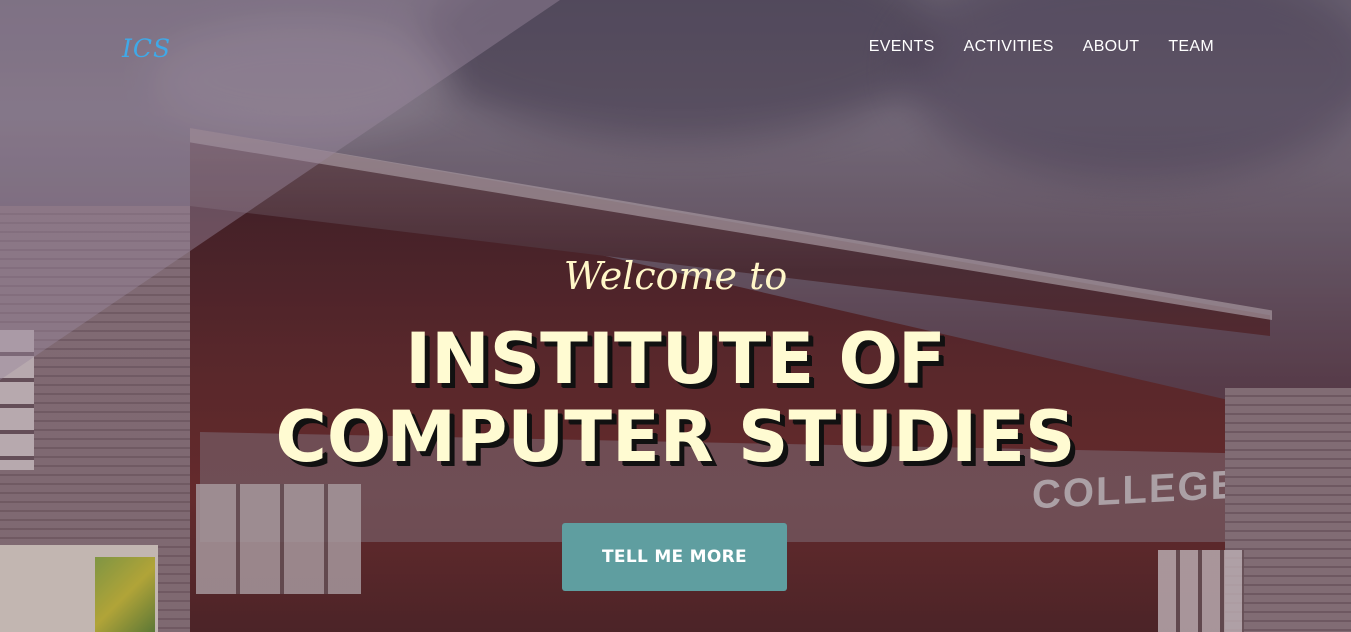  I want to click on brand-logo: ICS, so click(146, 48).